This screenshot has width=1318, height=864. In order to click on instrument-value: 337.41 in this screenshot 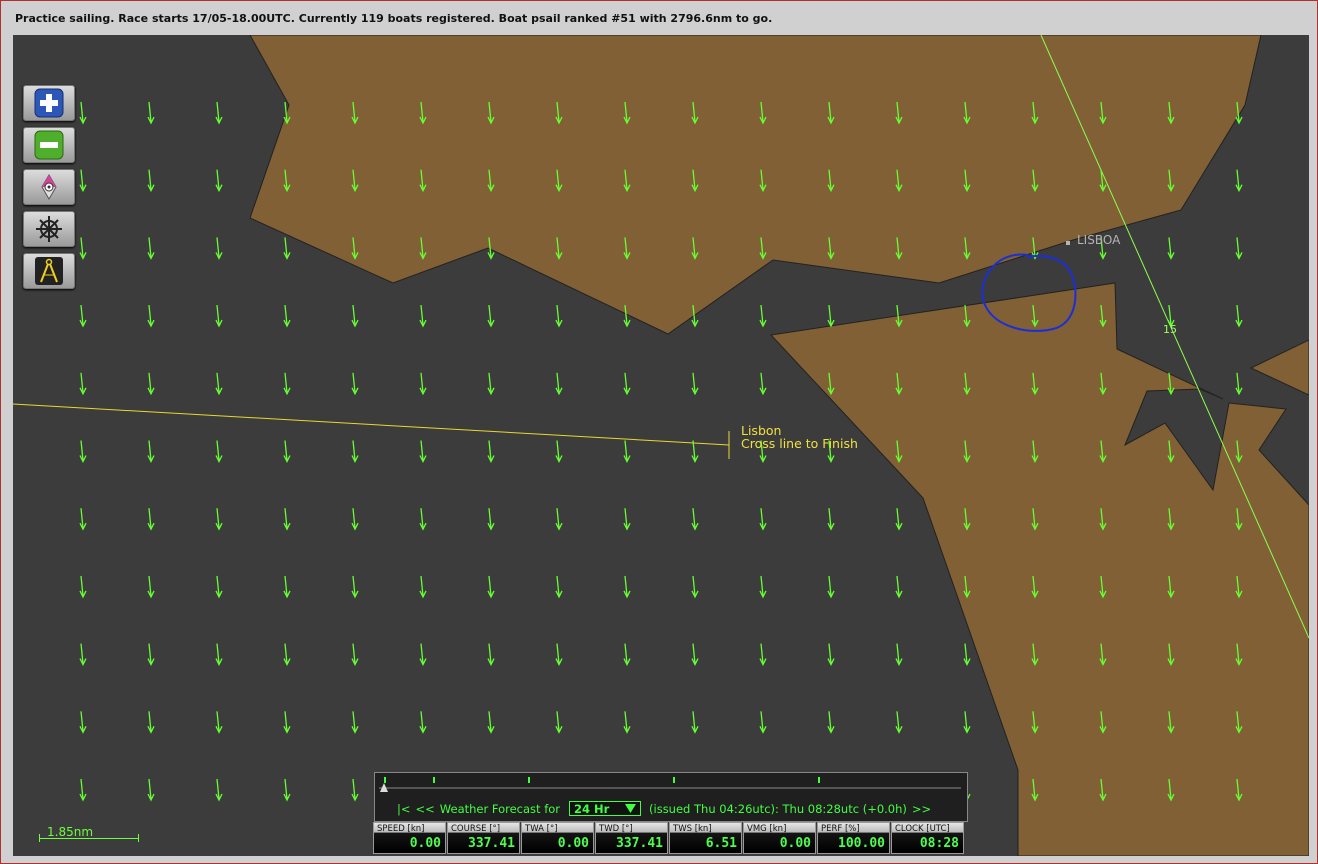, I will do `click(639, 843)`.